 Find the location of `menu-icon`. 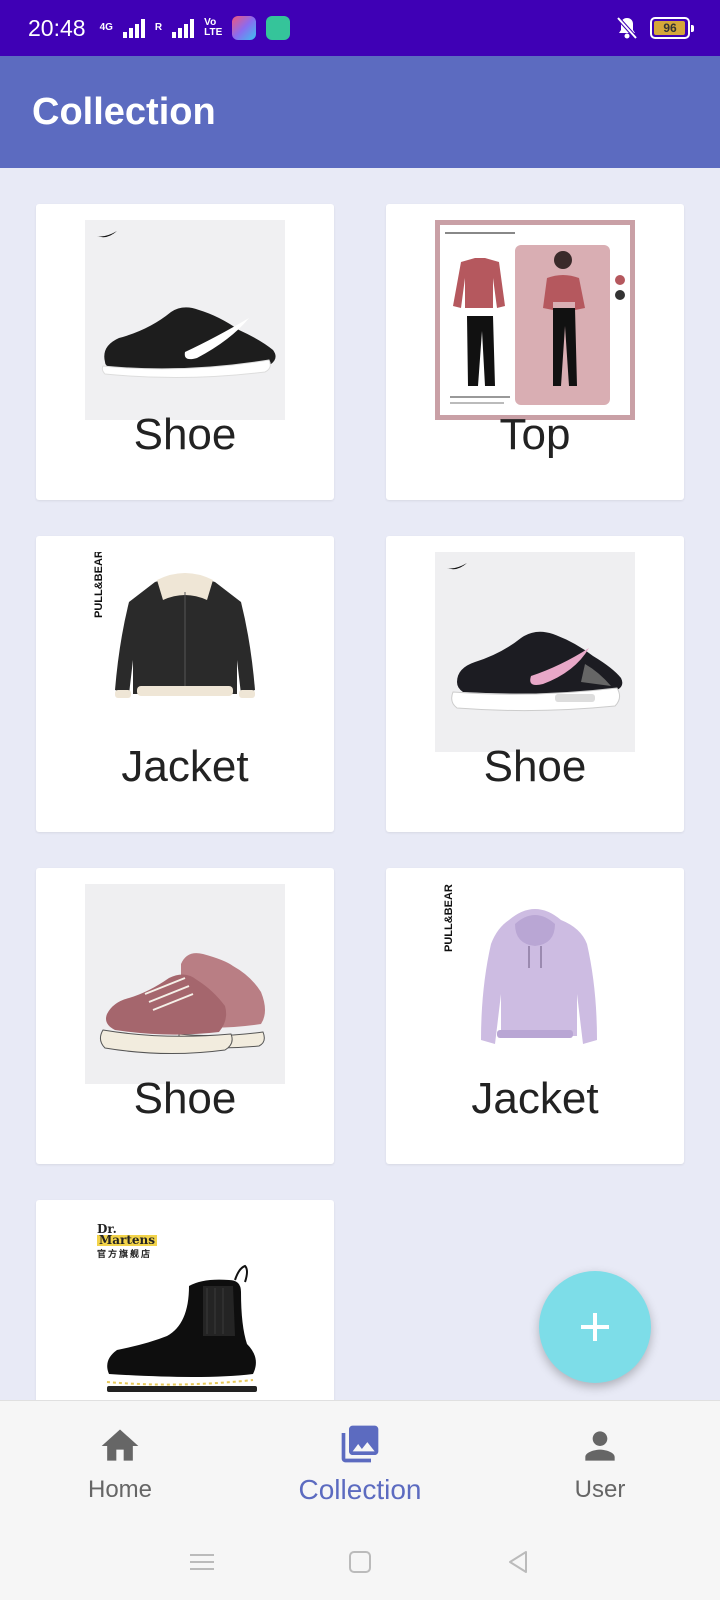

menu-icon is located at coordinates (202, 1562).